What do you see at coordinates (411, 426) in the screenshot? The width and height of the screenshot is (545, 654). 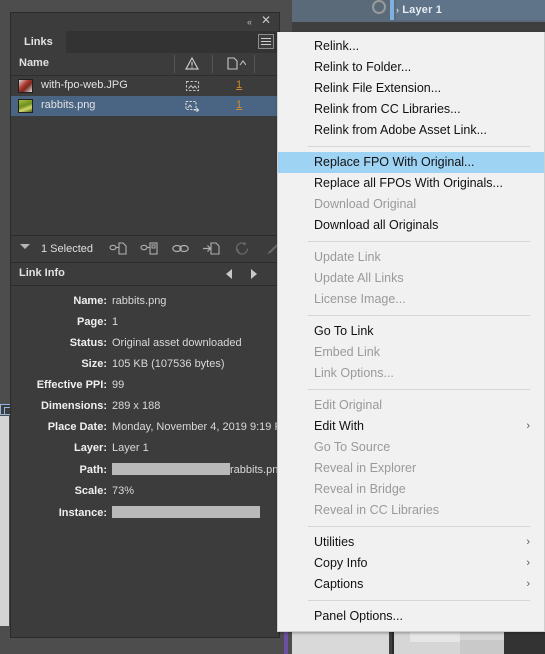 I see `menu-item-edit-with: Edit With ›` at bounding box center [411, 426].